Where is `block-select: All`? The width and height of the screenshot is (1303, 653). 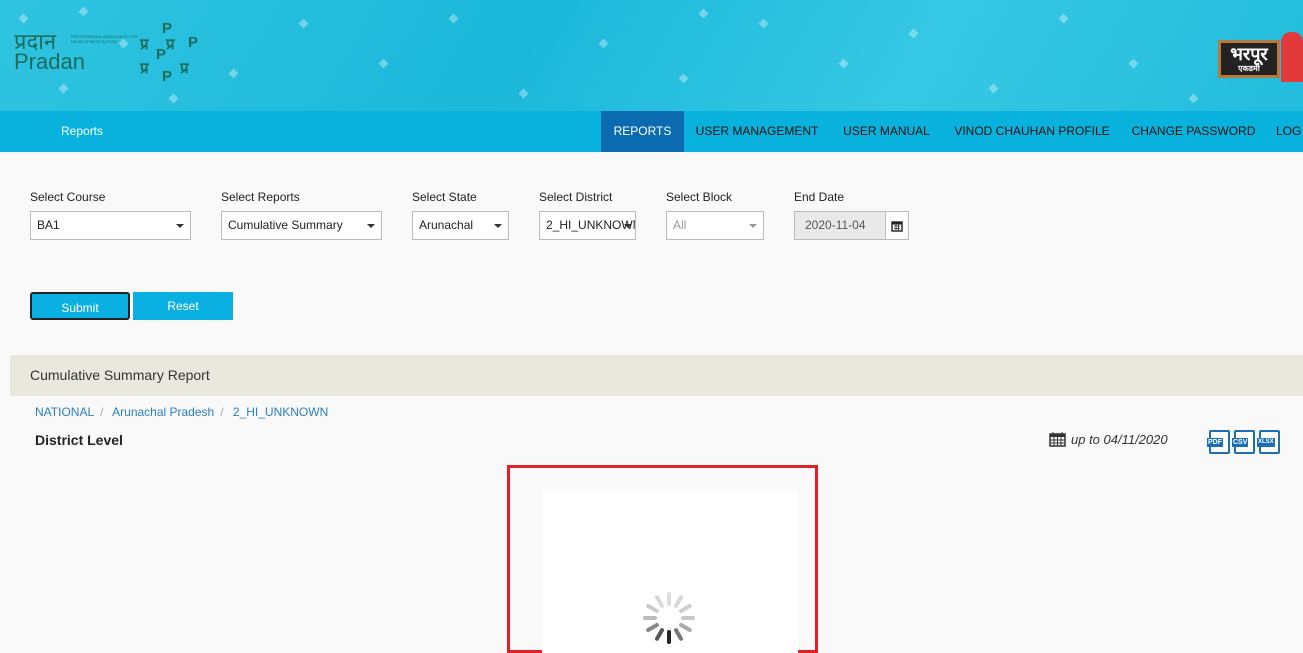 block-select: All is located at coordinates (715, 225).